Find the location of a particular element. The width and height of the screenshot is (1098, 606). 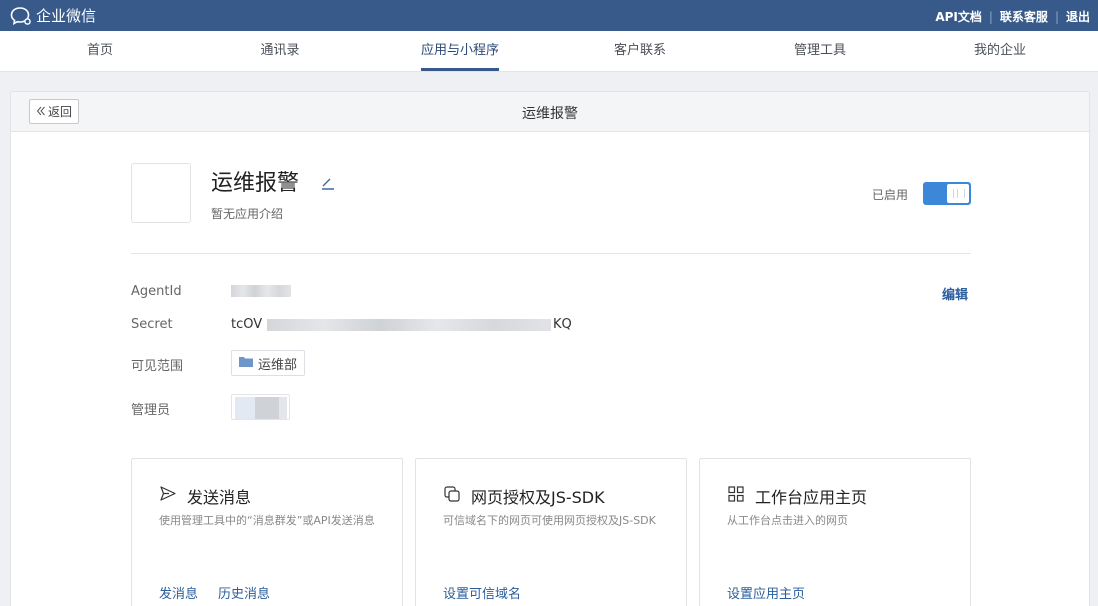

scope-department-chip: 运维部 is located at coordinates (268, 363).